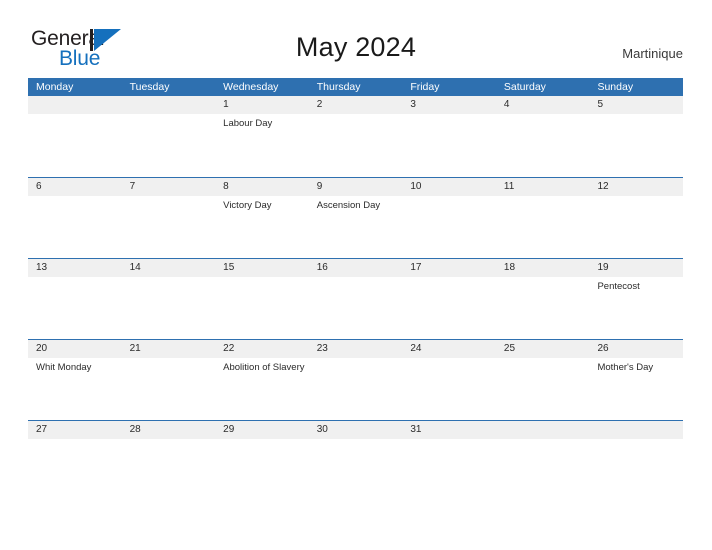 Image resolution: width=712 pixels, height=550 pixels. I want to click on day-cell-16: 16, so click(356, 299).